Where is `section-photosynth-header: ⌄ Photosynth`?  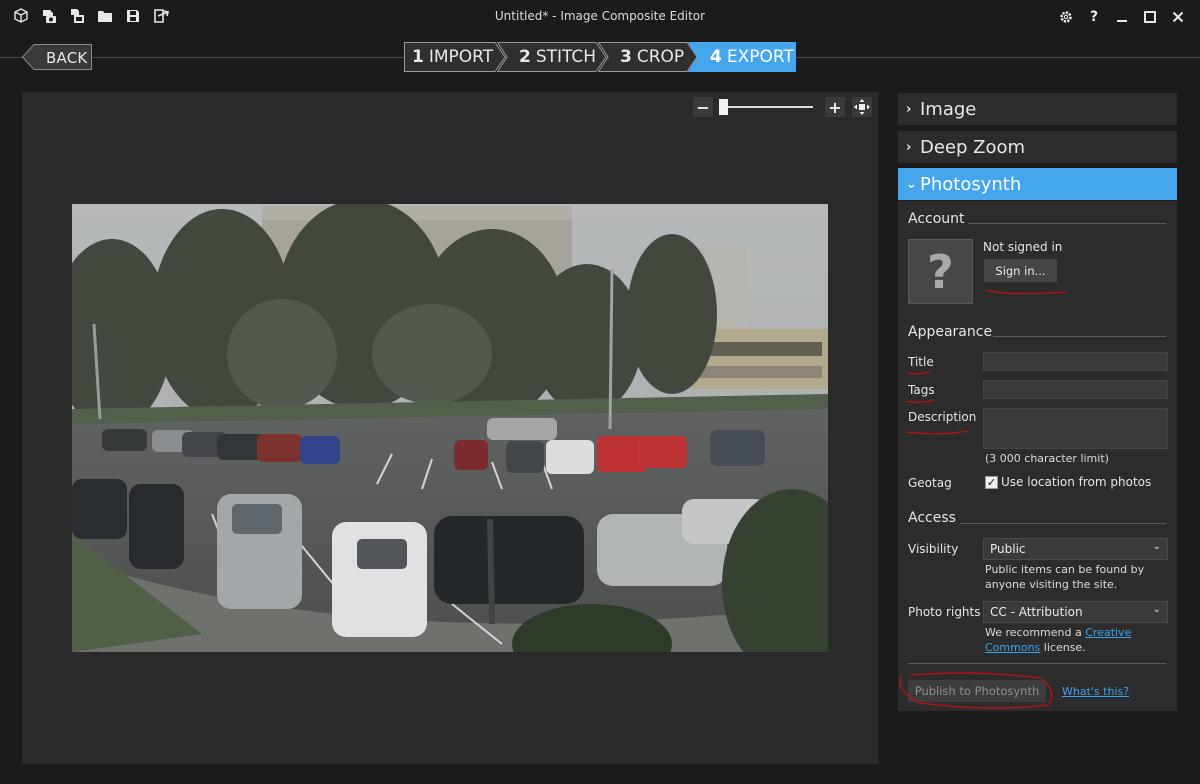 section-photosynth-header: ⌄ Photosynth is located at coordinates (1037, 184).